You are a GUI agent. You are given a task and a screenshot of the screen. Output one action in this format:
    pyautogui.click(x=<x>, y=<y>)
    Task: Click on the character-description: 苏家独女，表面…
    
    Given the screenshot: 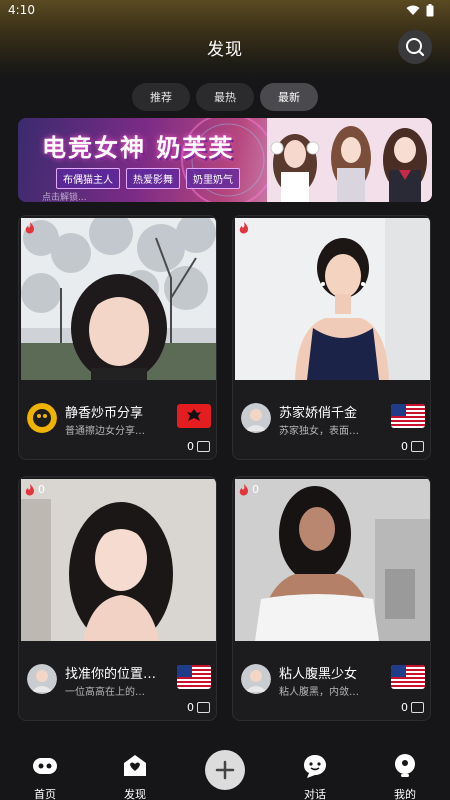 What is the action you would take?
    pyautogui.click(x=319, y=431)
    